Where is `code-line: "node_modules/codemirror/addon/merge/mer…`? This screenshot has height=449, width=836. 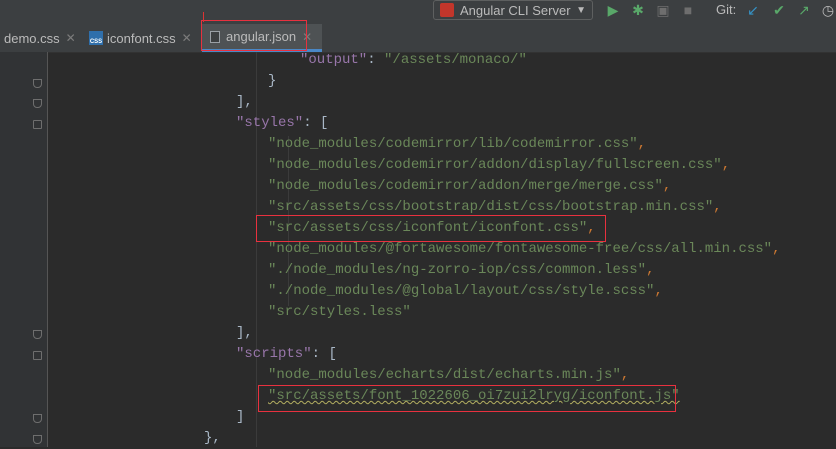 code-line: "node_modules/codemirror/addon/merge/mer… is located at coordinates (470, 186).